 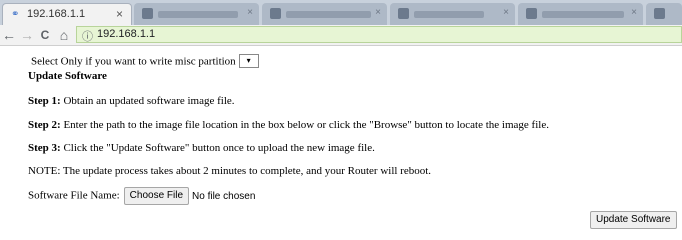 I want to click on step-text: Obtain an updated software image file., so click(x=149, y=101).